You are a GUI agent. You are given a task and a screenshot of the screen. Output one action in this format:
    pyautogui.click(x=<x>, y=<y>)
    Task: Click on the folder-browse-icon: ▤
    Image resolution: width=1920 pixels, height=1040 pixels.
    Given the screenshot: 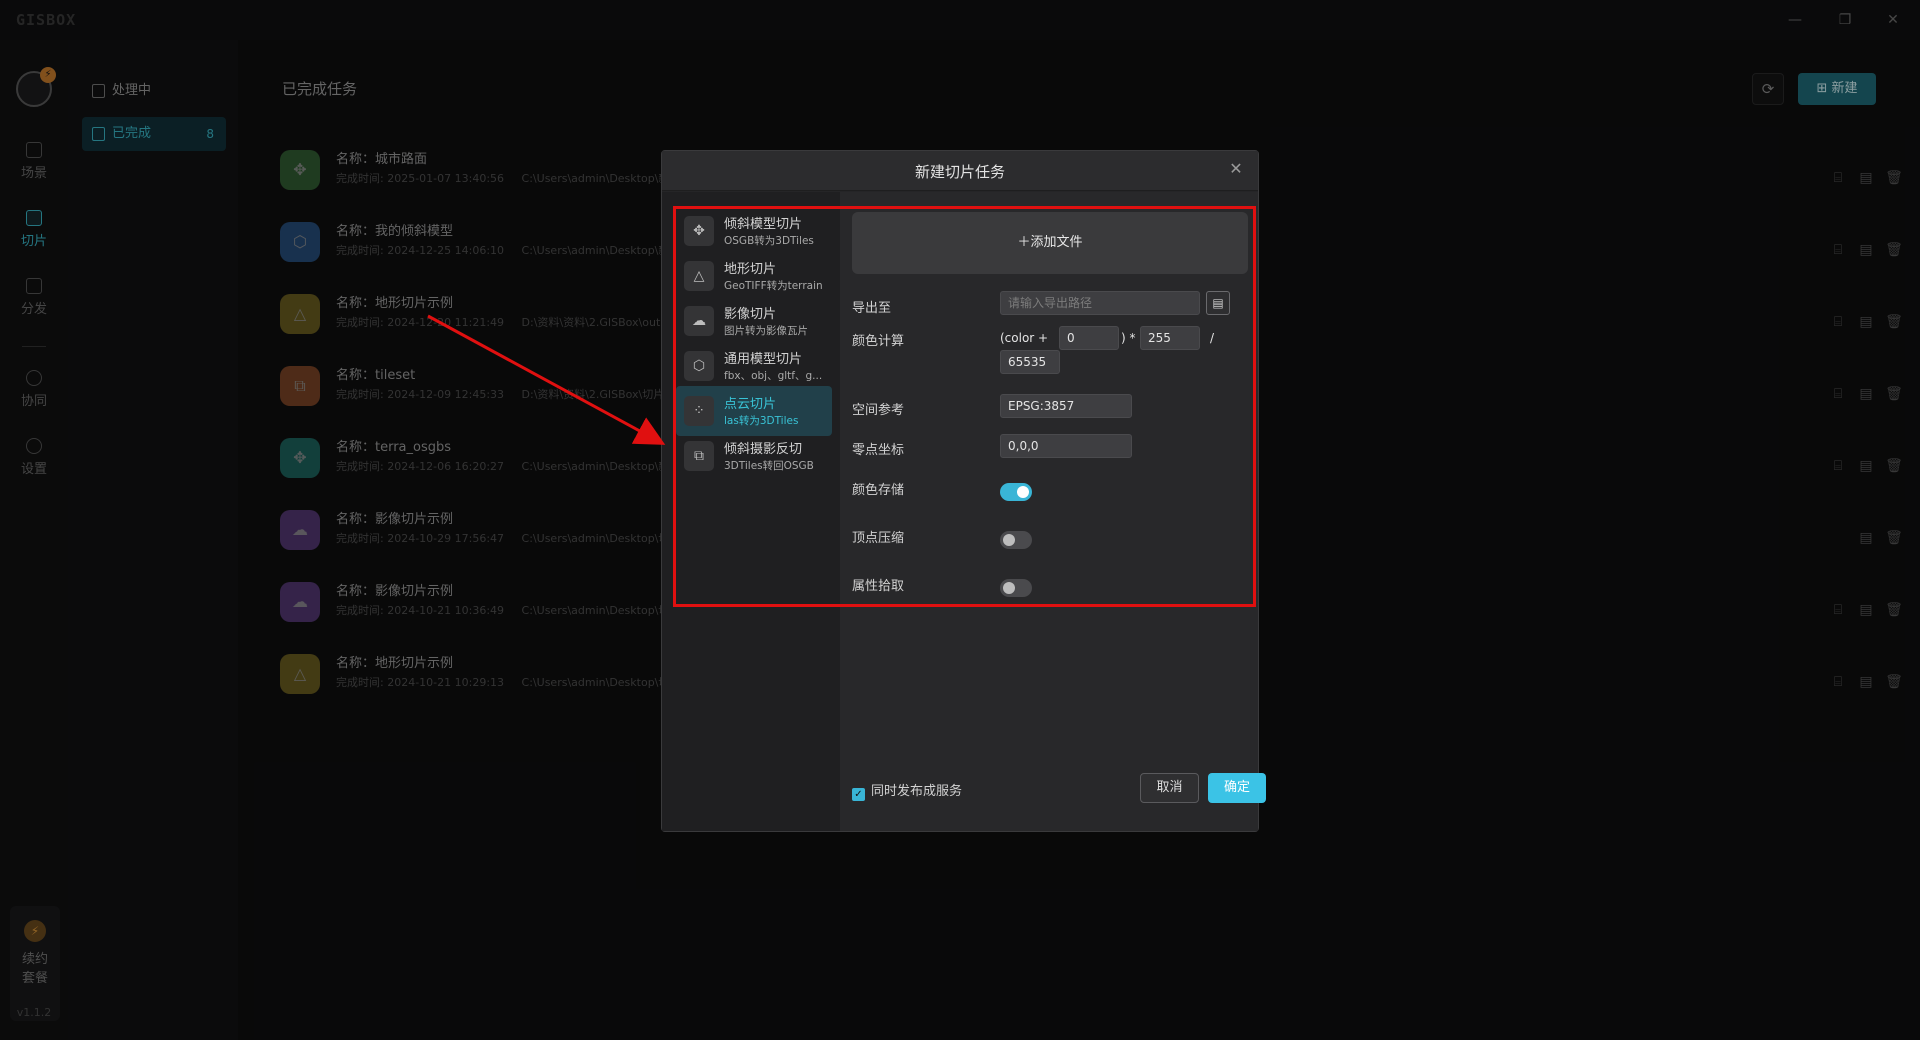 What is the action you would take?
    pyautogui.click(x=1218, y=303)
    